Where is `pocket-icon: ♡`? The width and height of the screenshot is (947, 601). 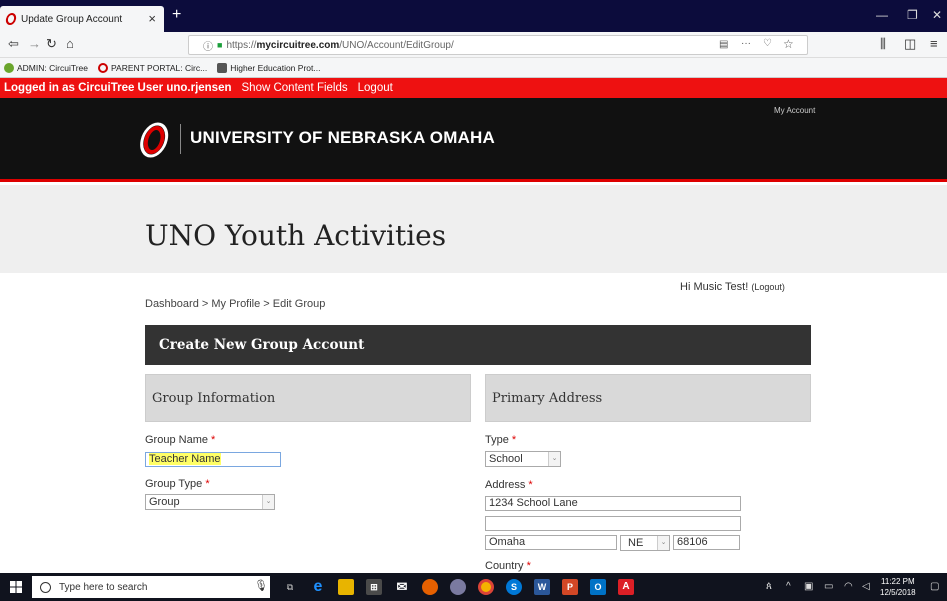 pocket-icon: ♡ is located at coordinates (767, 43).